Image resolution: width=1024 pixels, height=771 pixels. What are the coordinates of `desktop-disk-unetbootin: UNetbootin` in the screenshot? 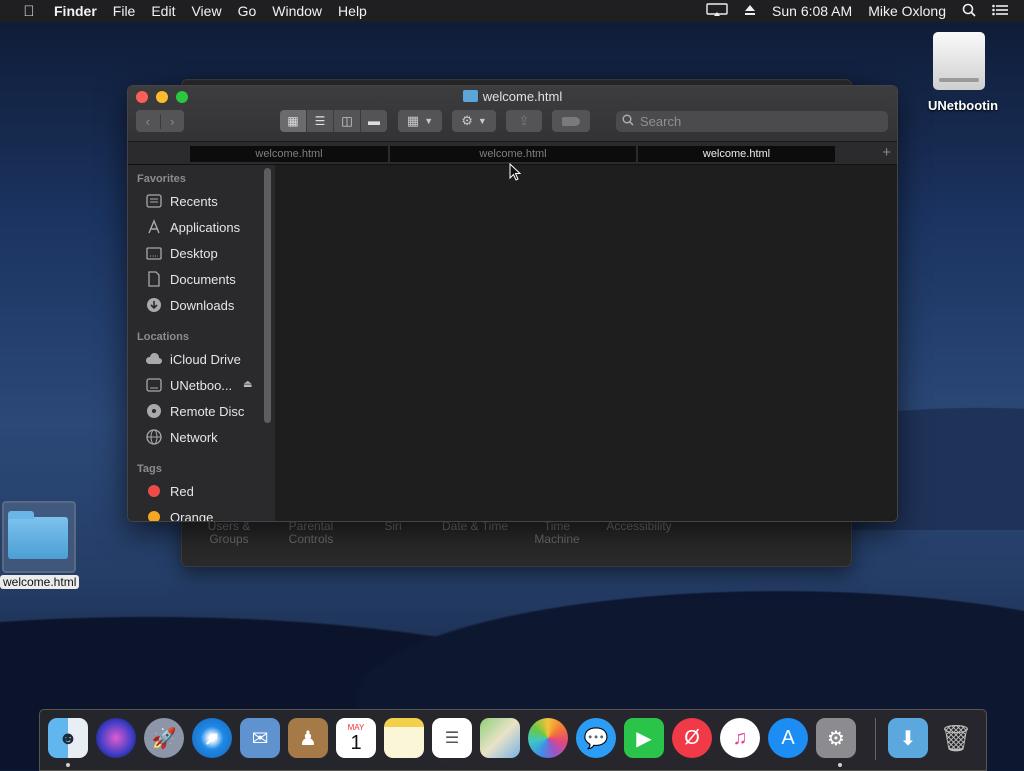 It's located at (963, 72).